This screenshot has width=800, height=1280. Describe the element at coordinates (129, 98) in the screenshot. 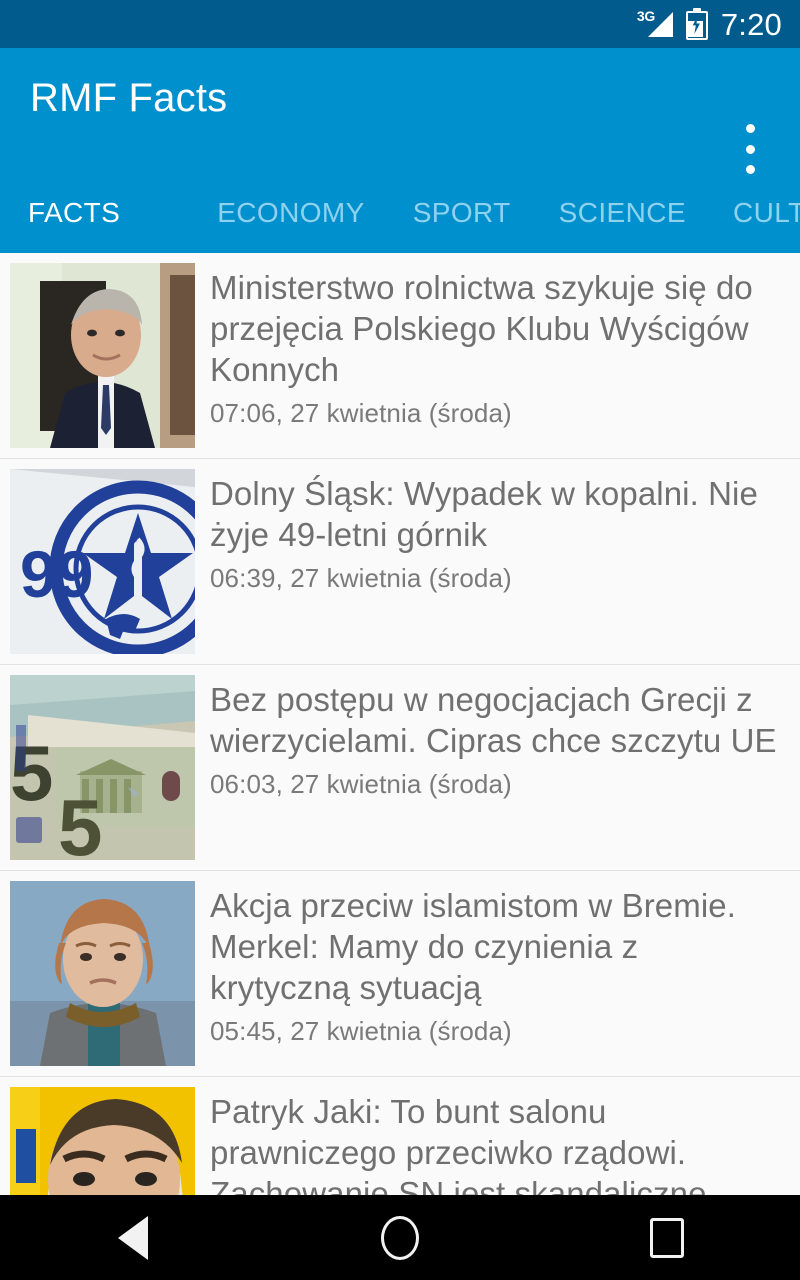

I see `page-title: RMF Facts` at that location.